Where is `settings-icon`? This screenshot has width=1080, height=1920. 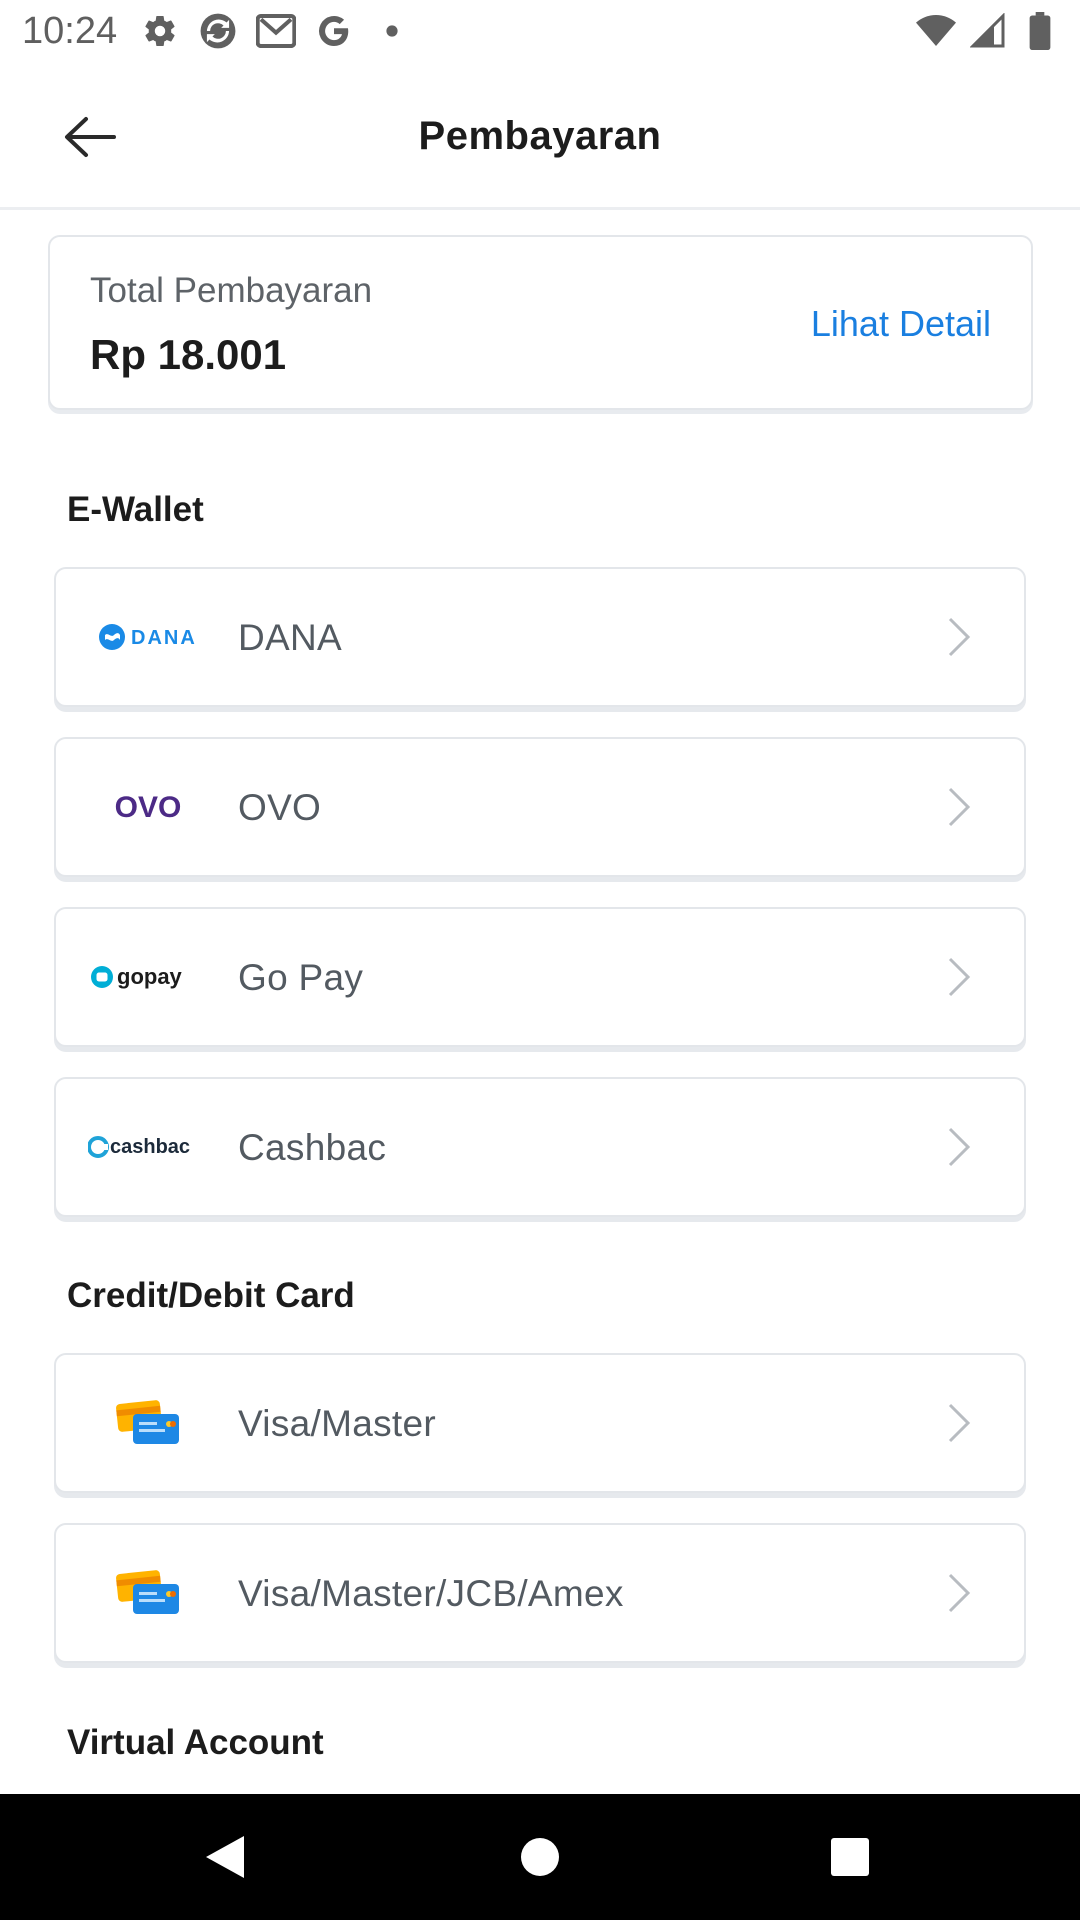 settings-icon is located at coordinates (160, 31).